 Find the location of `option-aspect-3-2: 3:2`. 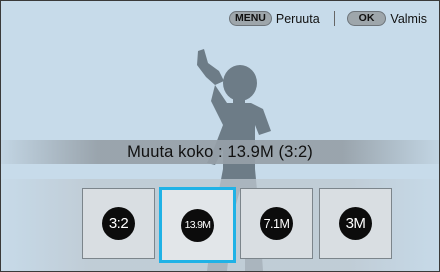

option-aspect-3-2: 3:2 is located at coordinates (118, 223).